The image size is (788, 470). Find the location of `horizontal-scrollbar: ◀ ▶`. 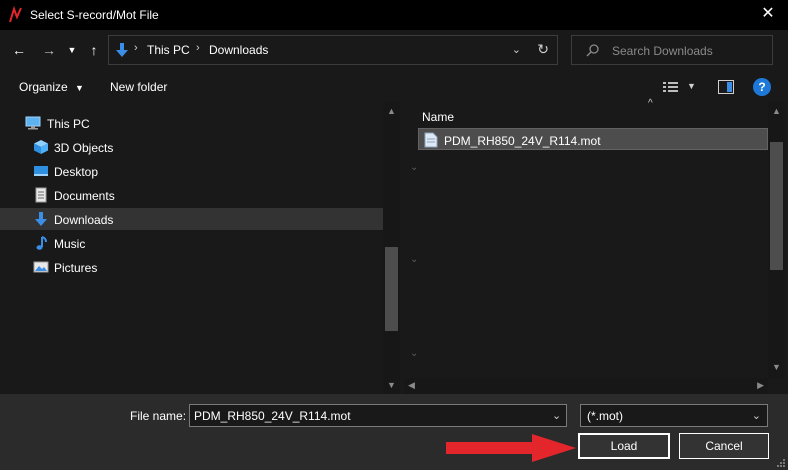

horizontal-scrollbar: ◀ ▶ is located at coordinates (586, 386).